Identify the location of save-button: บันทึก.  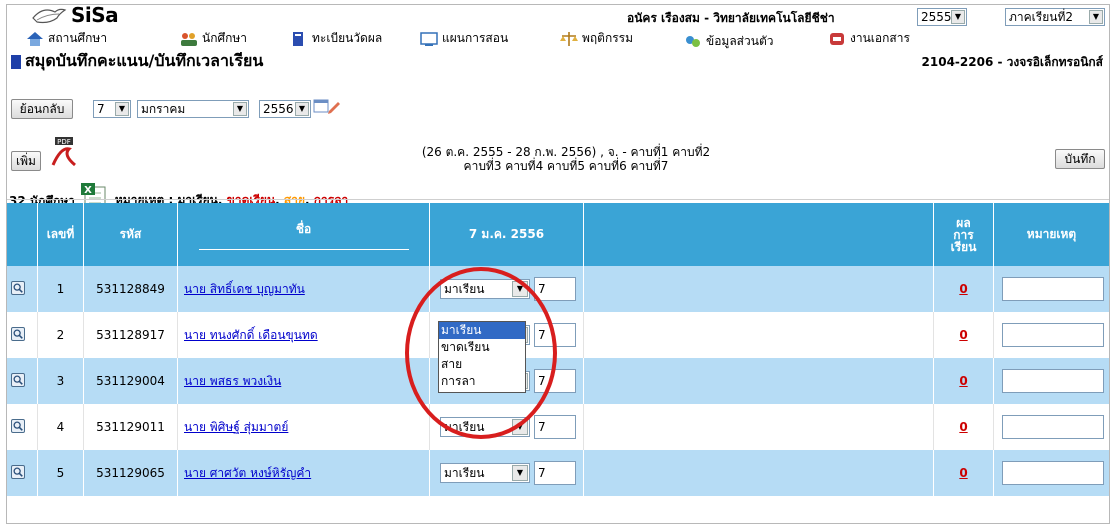
(1080, 159).